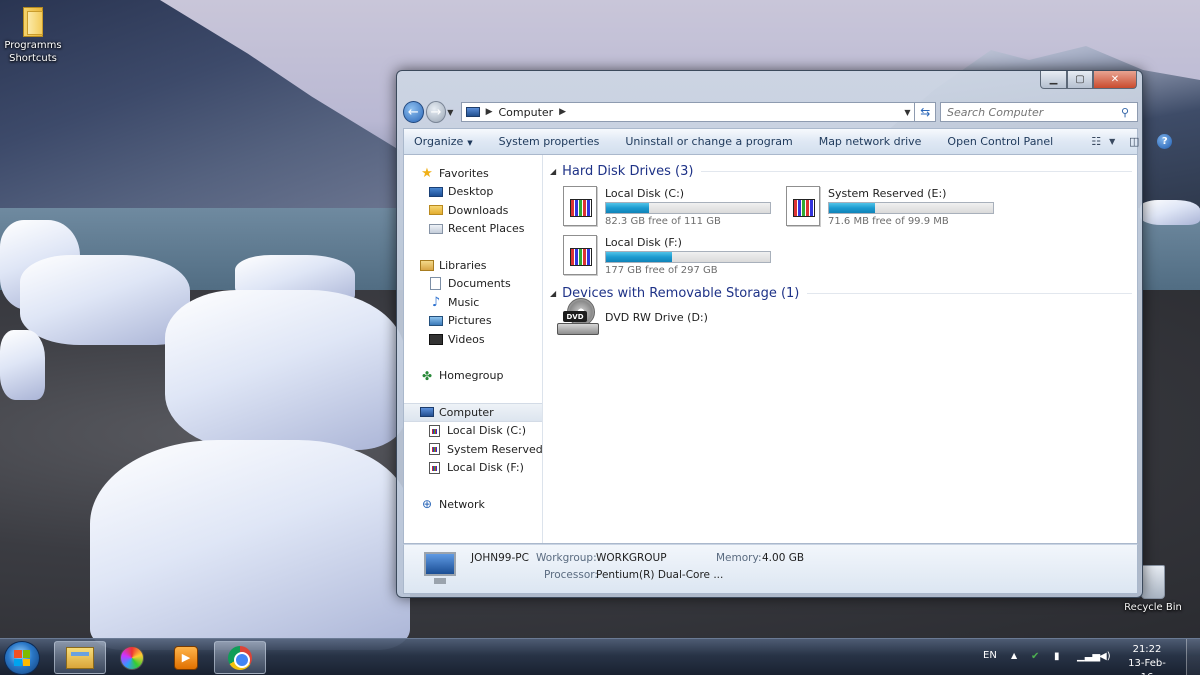 This screenshot has height=675, width=1200. What do you see at coordinates (1134, 142) in the screenshot?
I see `preview-pane-icon: ◫` at bounding box center [1134, 142].